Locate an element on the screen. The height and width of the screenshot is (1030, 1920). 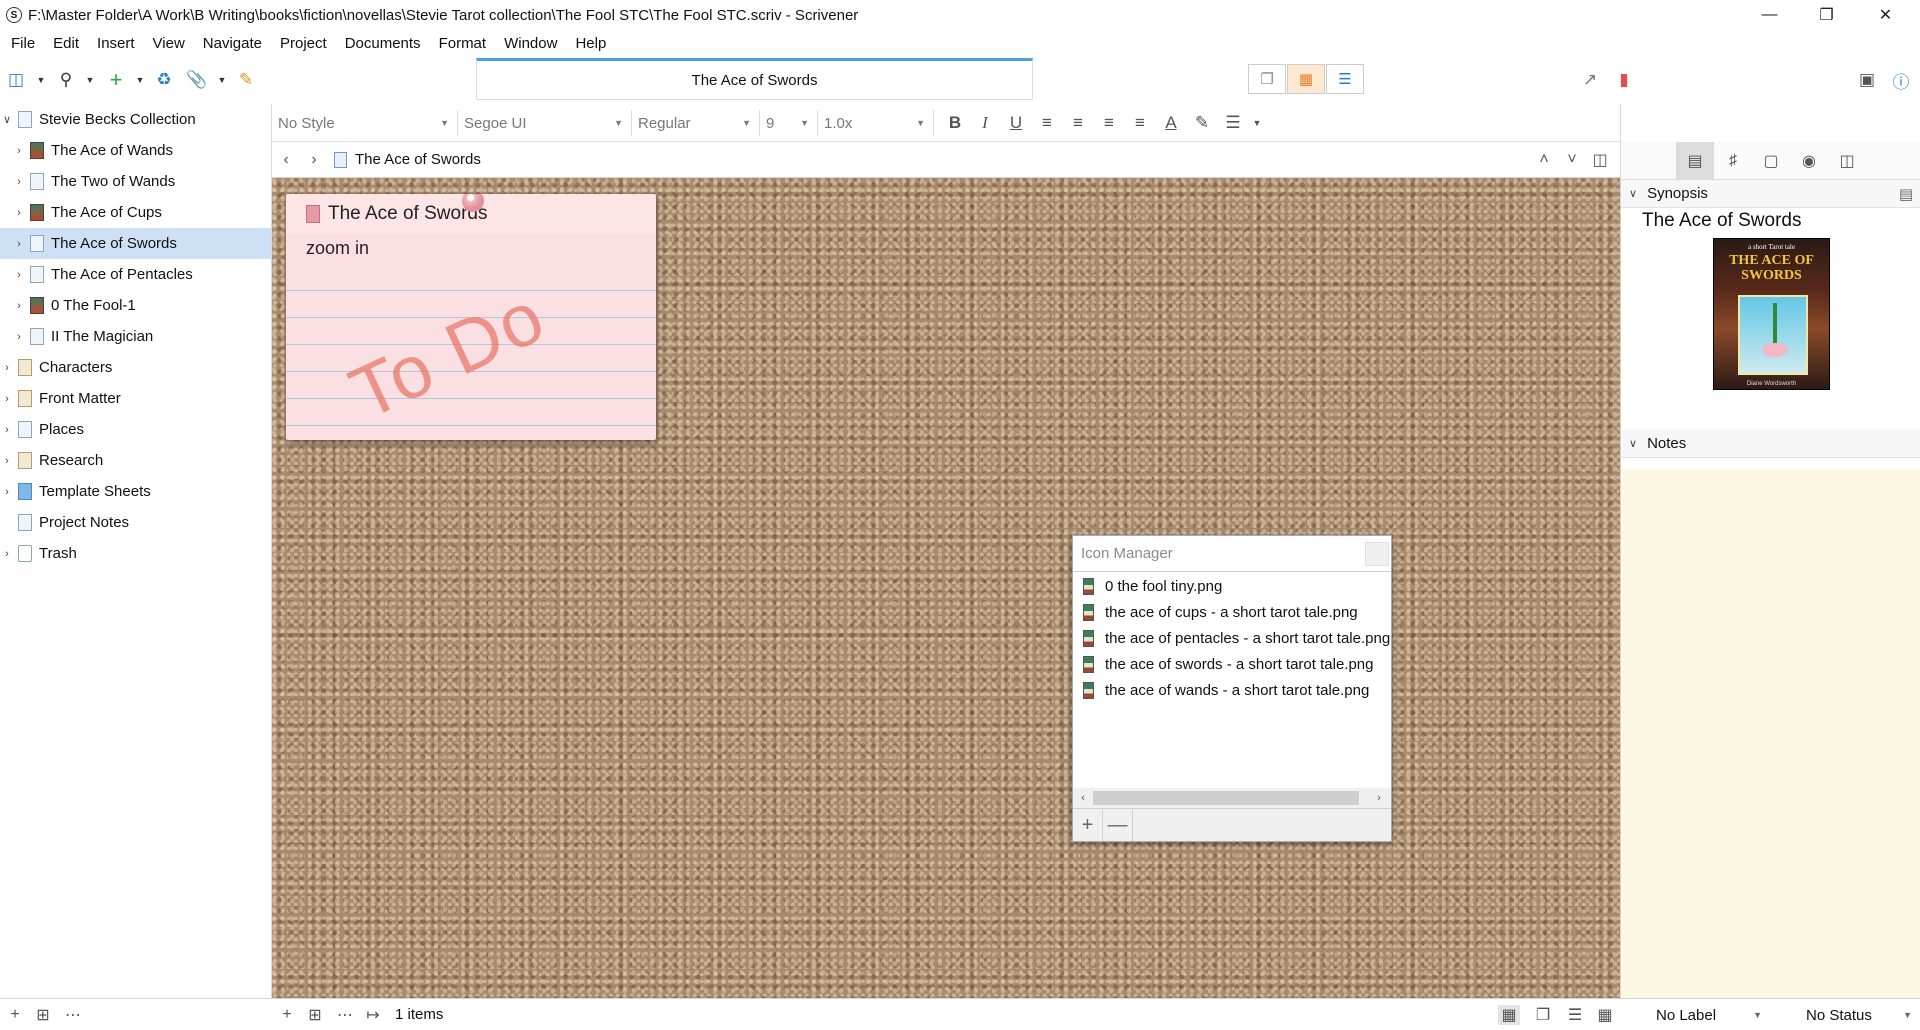
close-icon: ✕ is located at coordinates (1885, 15).